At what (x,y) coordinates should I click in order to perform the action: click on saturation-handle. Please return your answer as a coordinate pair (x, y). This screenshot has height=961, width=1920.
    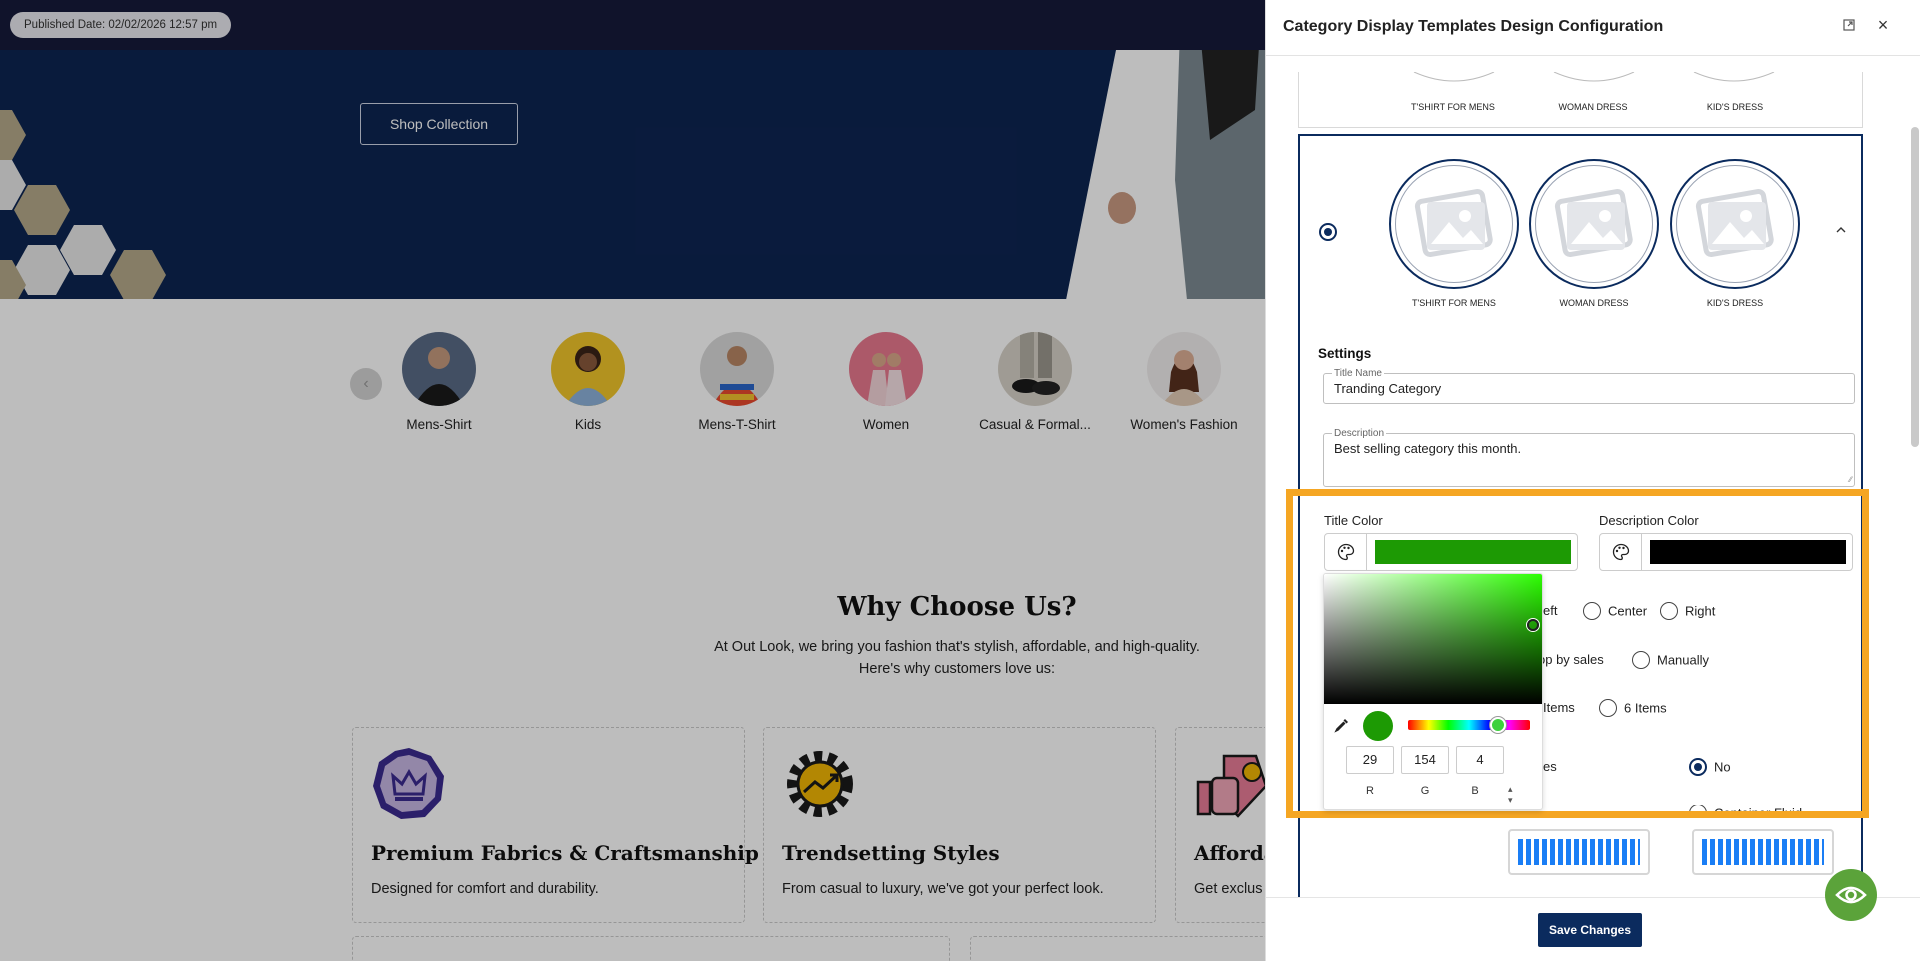
    Looking at the image, I should click on (1533, 625).